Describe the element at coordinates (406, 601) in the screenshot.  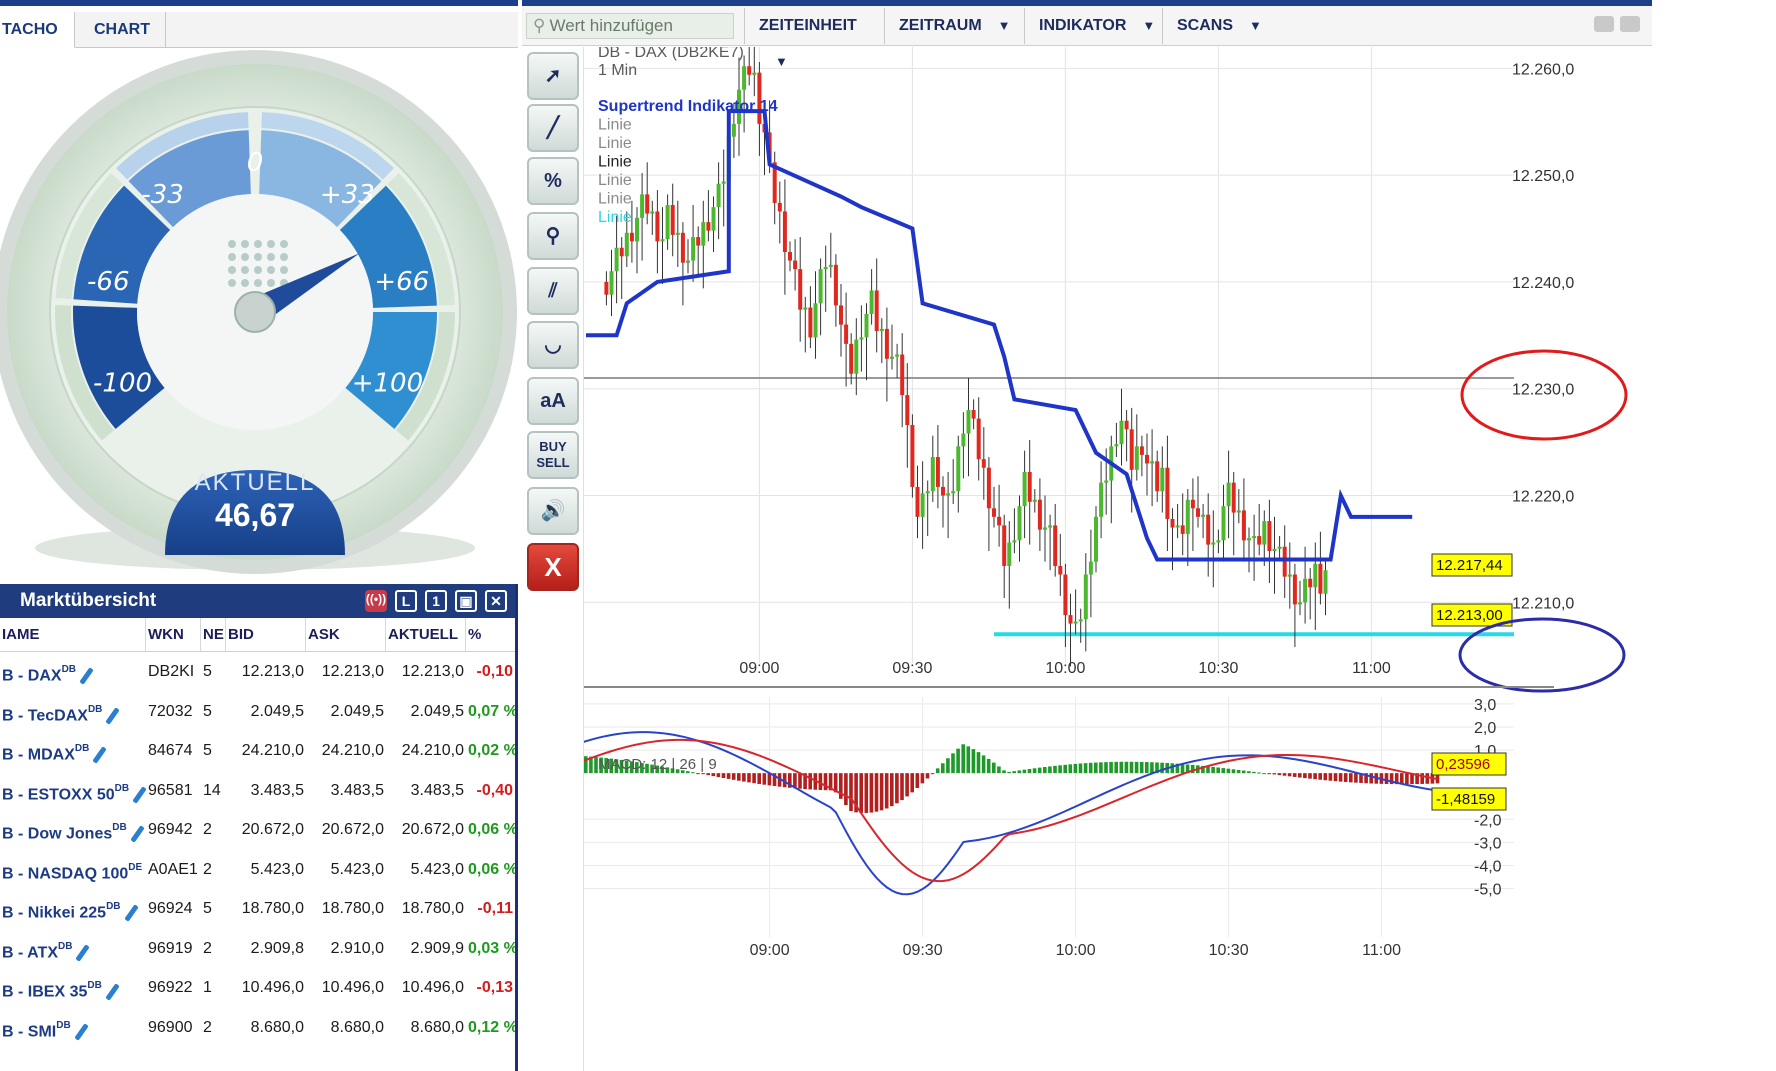
I see `layout-l-icon: L` at that location.